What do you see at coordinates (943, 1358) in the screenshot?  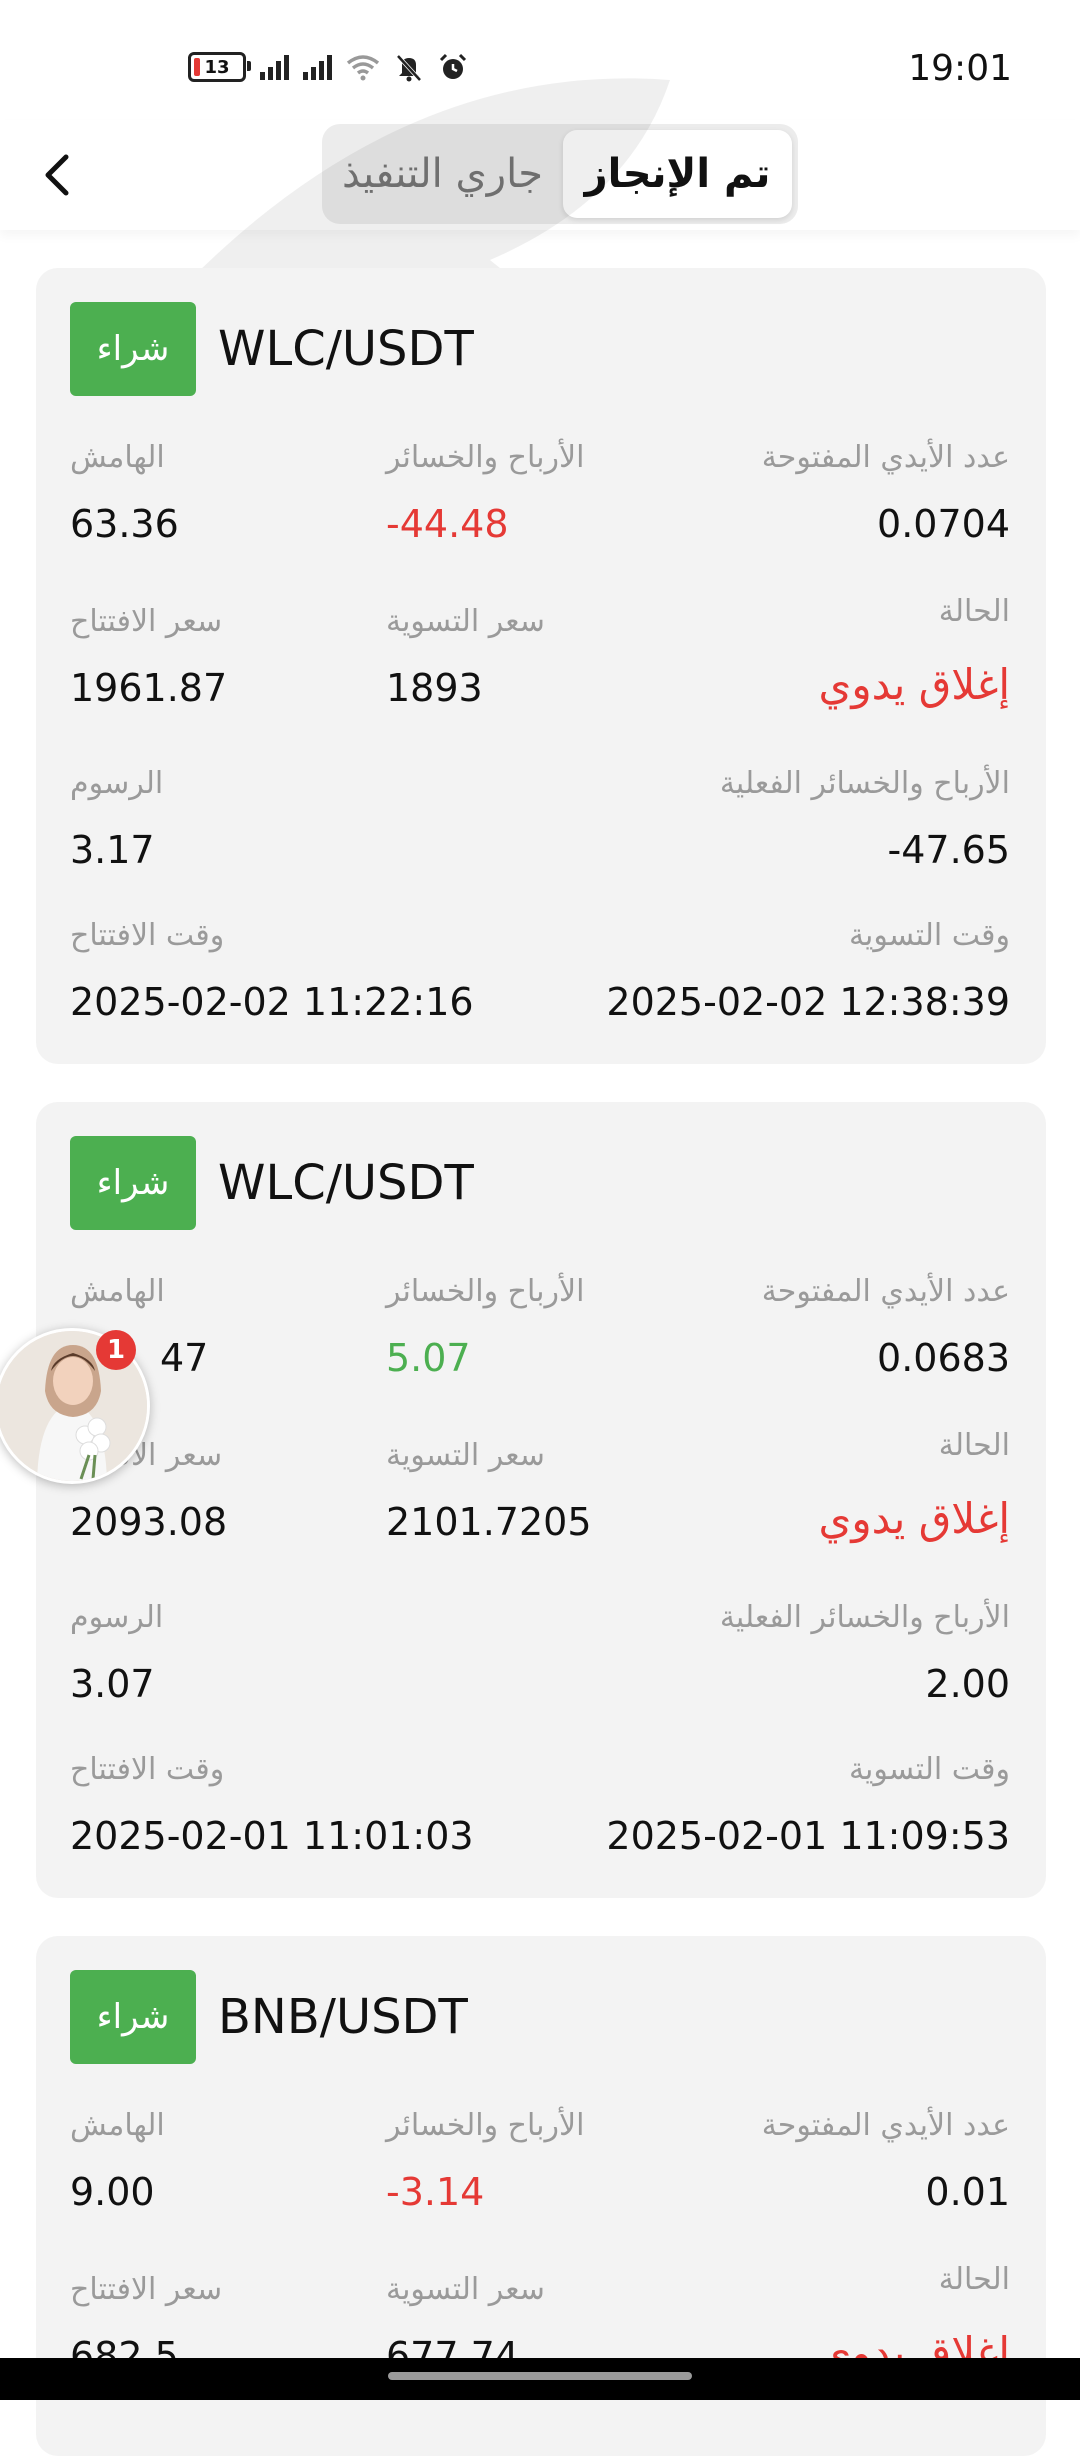 I see `open-lots-value: 0.0683` at bounding box center [943, 1358].